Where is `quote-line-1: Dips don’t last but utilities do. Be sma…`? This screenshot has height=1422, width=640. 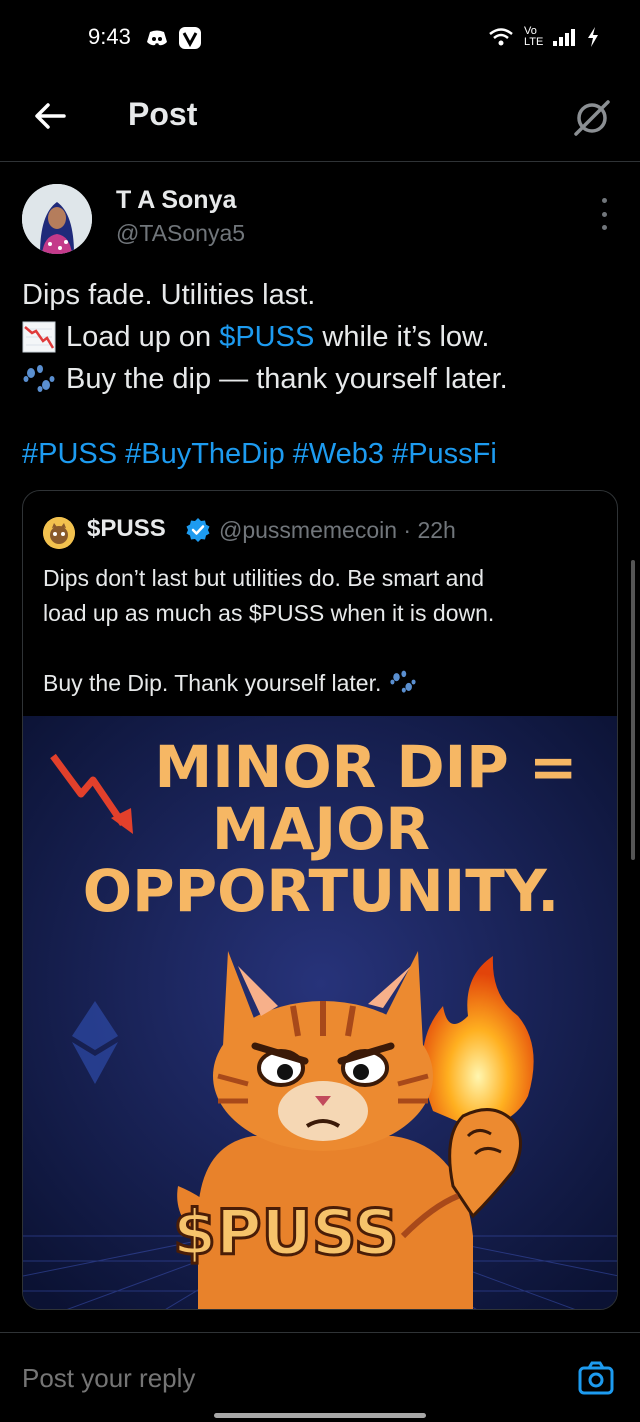
quote-line-1: Dips don’t last but utilities do. Be sma… is located at coordinates (264, 578).